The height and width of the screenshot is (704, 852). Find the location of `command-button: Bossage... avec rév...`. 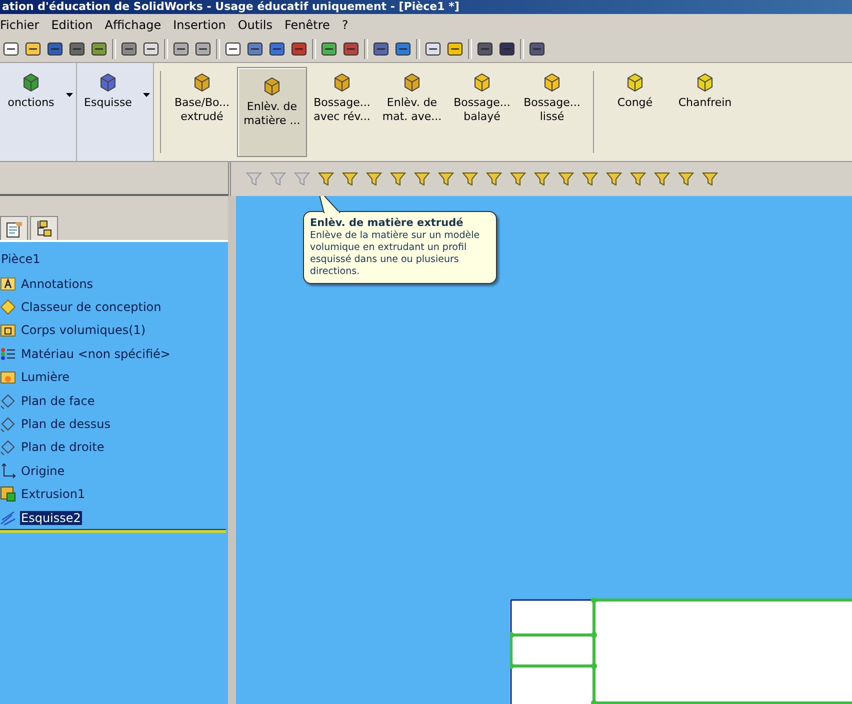

command-button: Bossage... avec rév... is located at coordinates (342, 112).